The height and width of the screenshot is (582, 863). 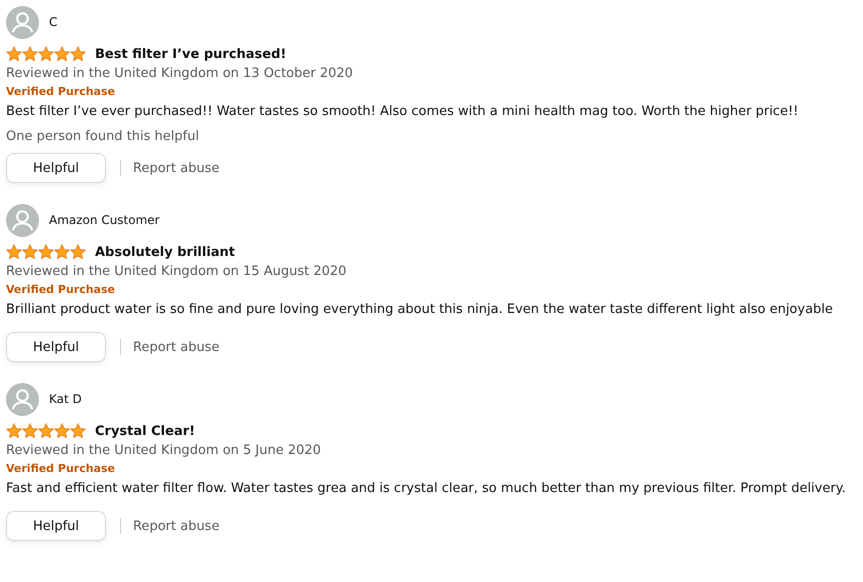 I want to click on review-date: Reviewed in the United Kingdom on 15 August 2020, so click(x=177, y=271).